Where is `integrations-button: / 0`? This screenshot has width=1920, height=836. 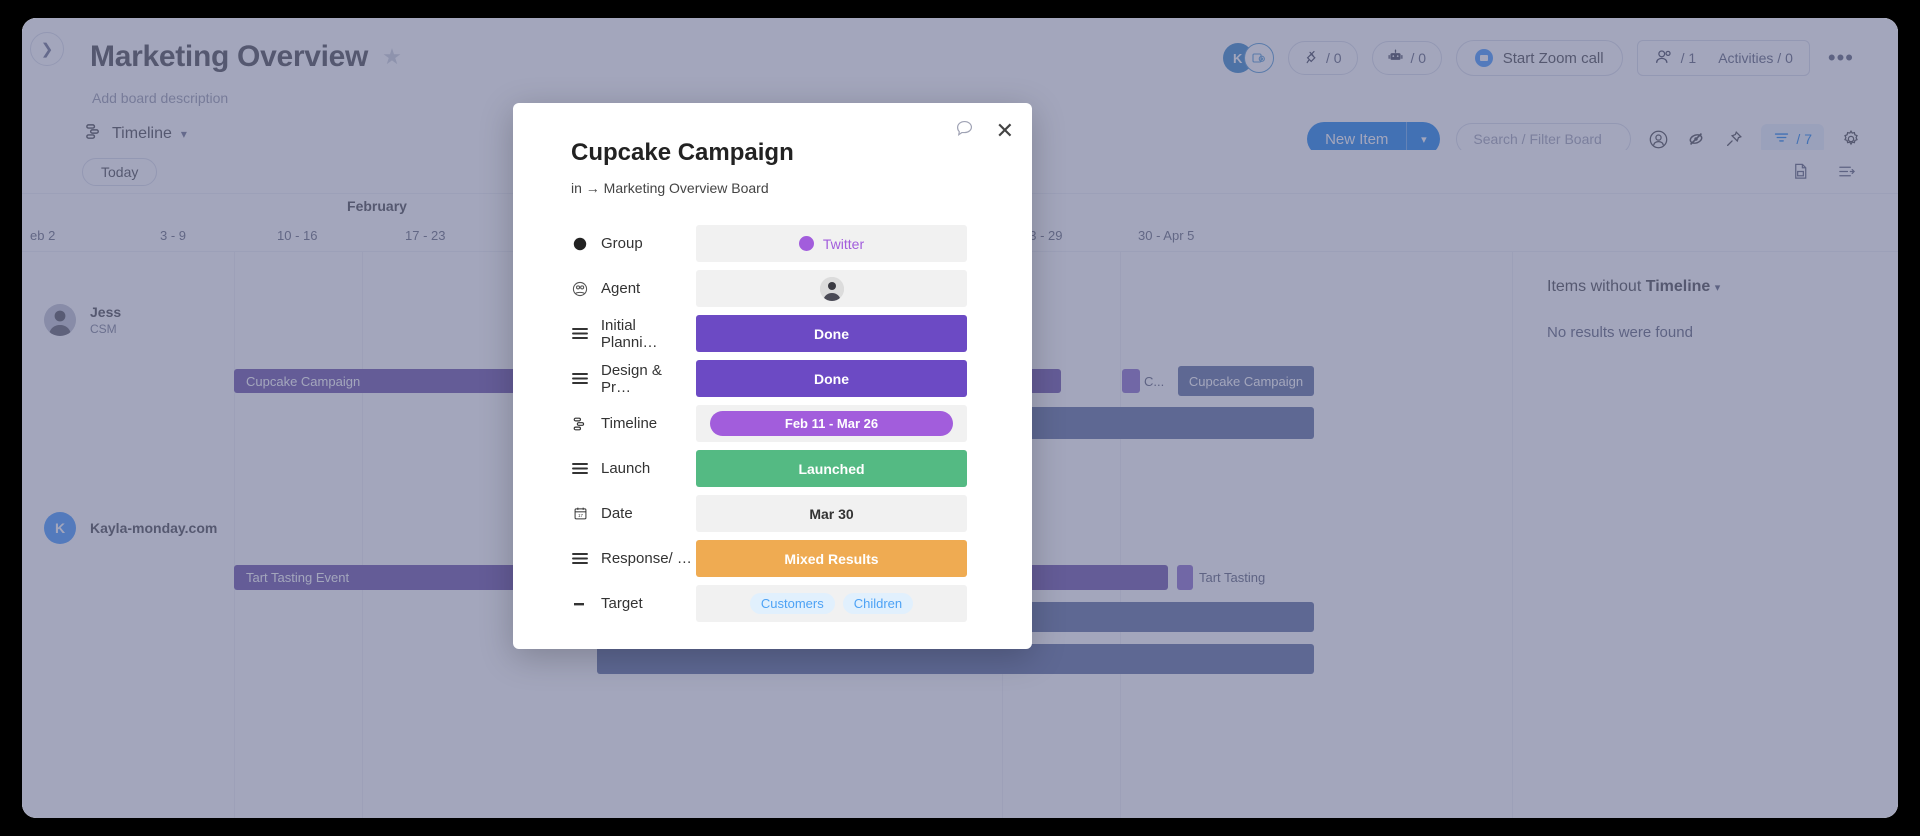 integrations-button: / 0 is located at coordinates (1322, 58).